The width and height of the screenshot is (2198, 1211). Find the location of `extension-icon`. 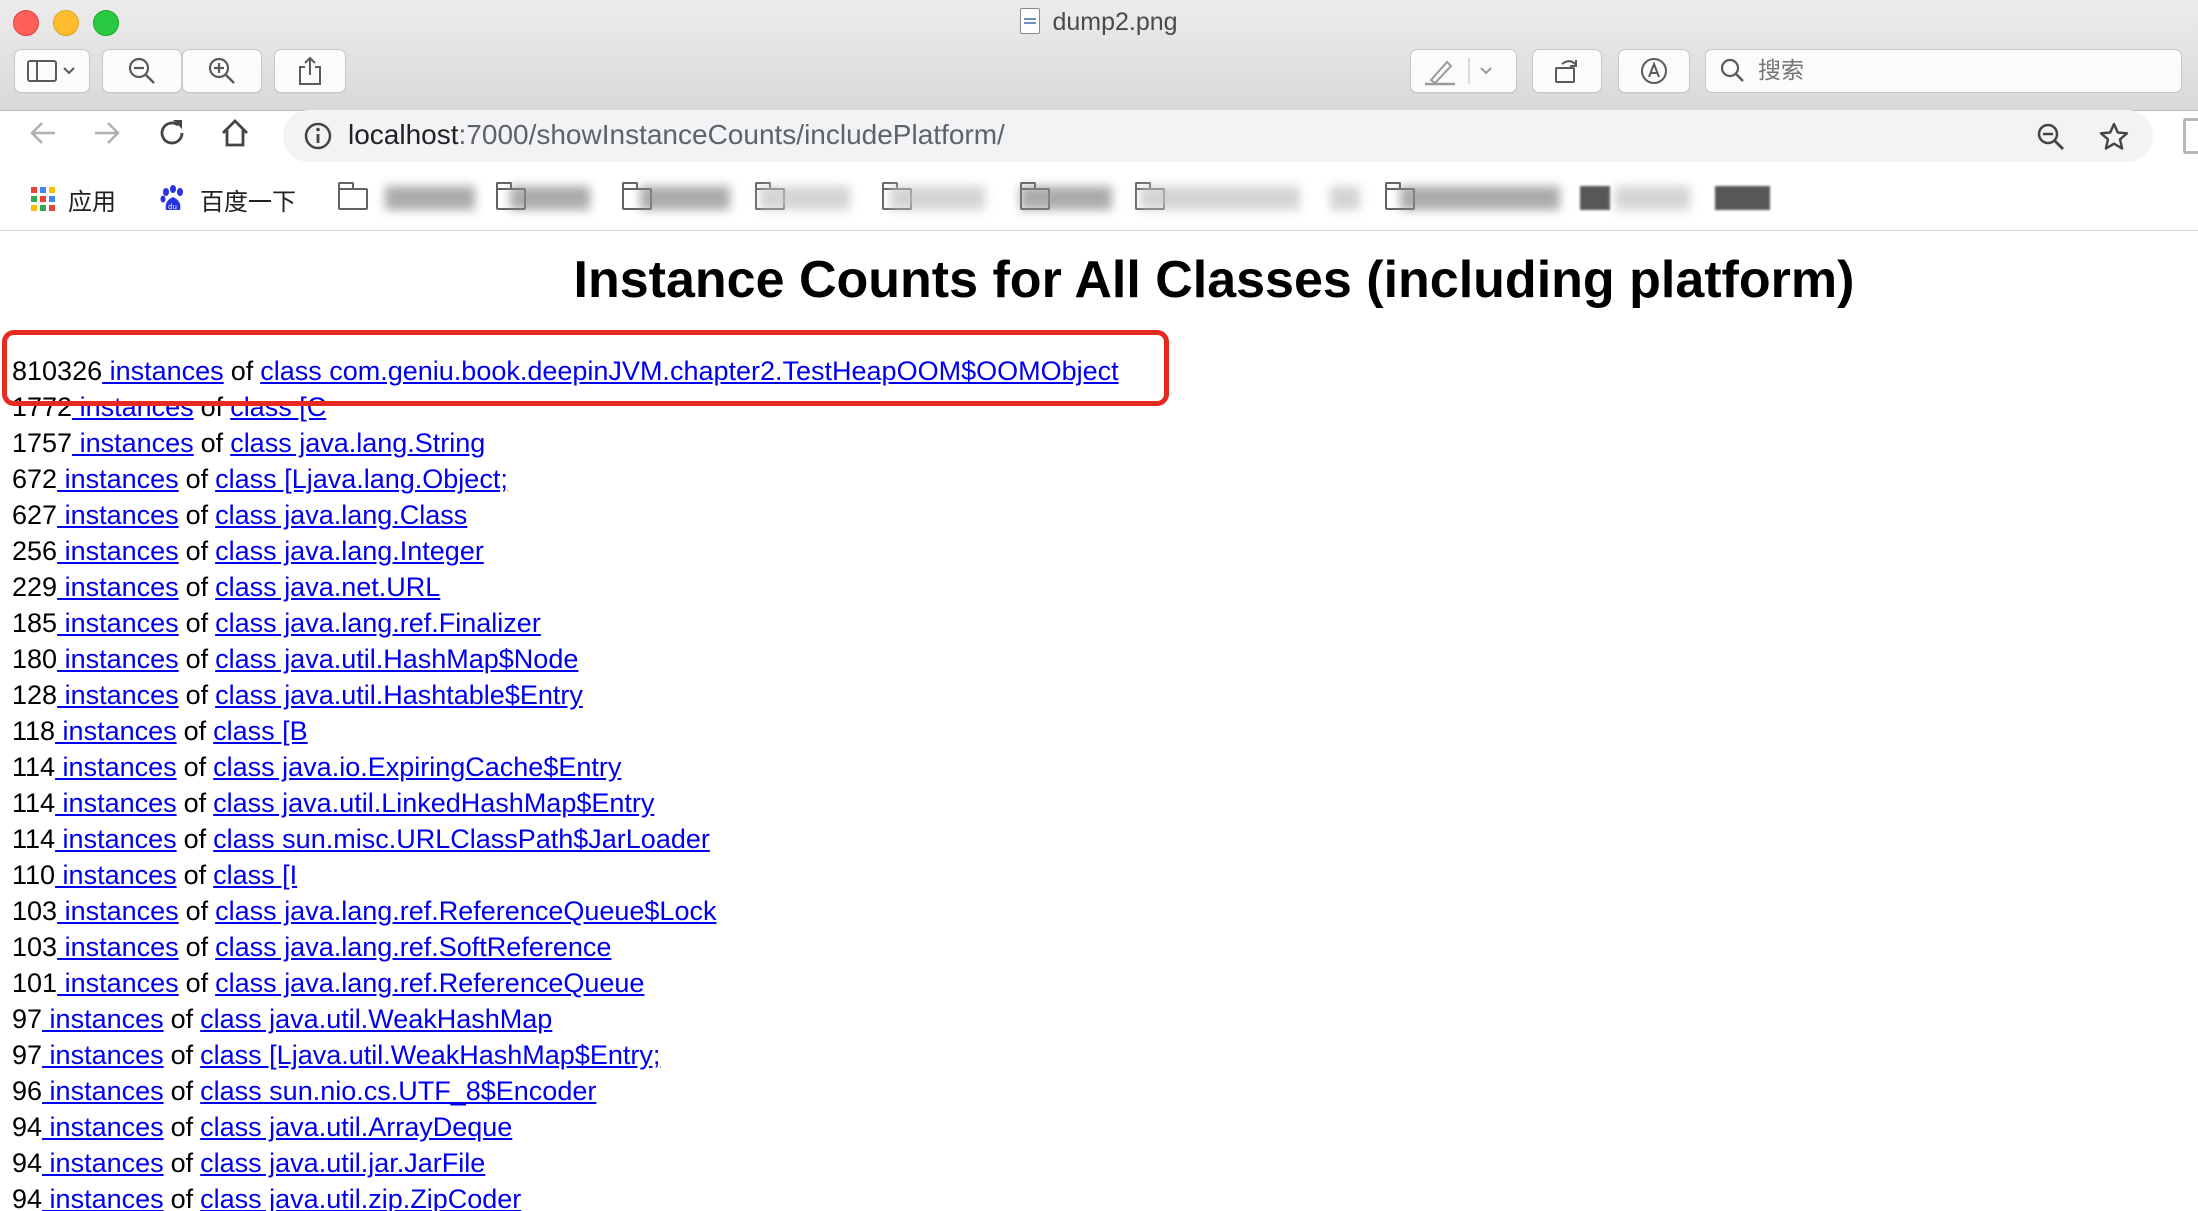

extension-icon is located at coordinates (2190, 136).